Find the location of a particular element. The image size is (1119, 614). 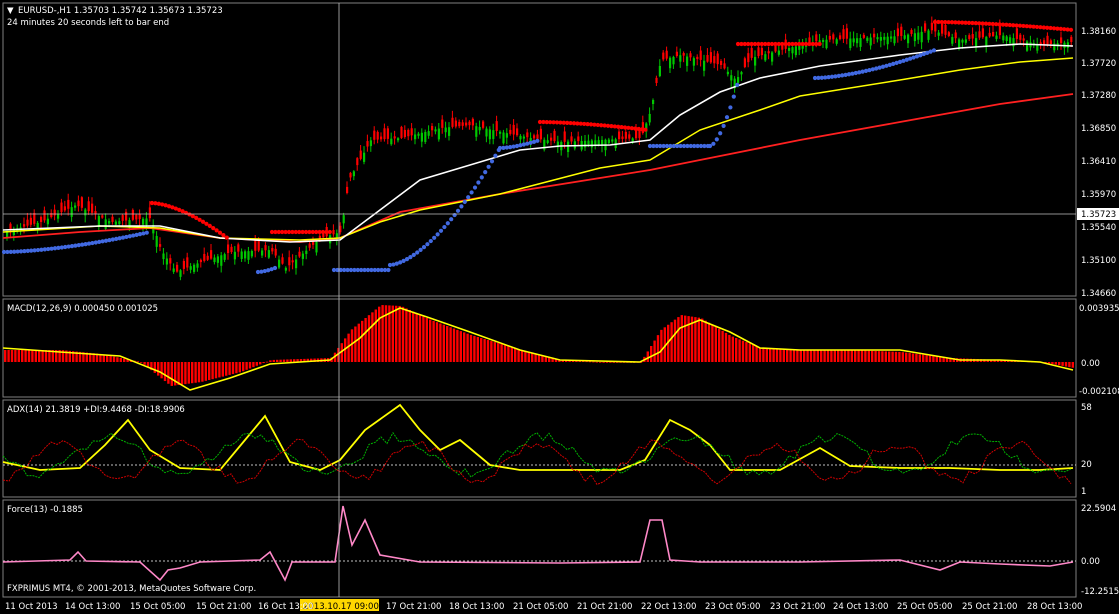

time-tick: 23 Oct 21:00 is located at coordinates (797, 607).